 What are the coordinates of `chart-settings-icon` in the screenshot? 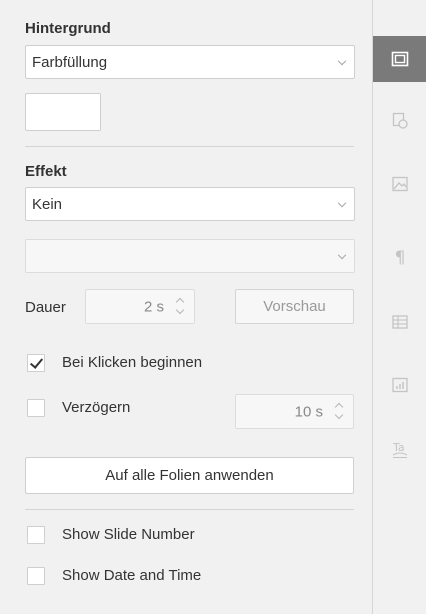 It's located at (400, 385).